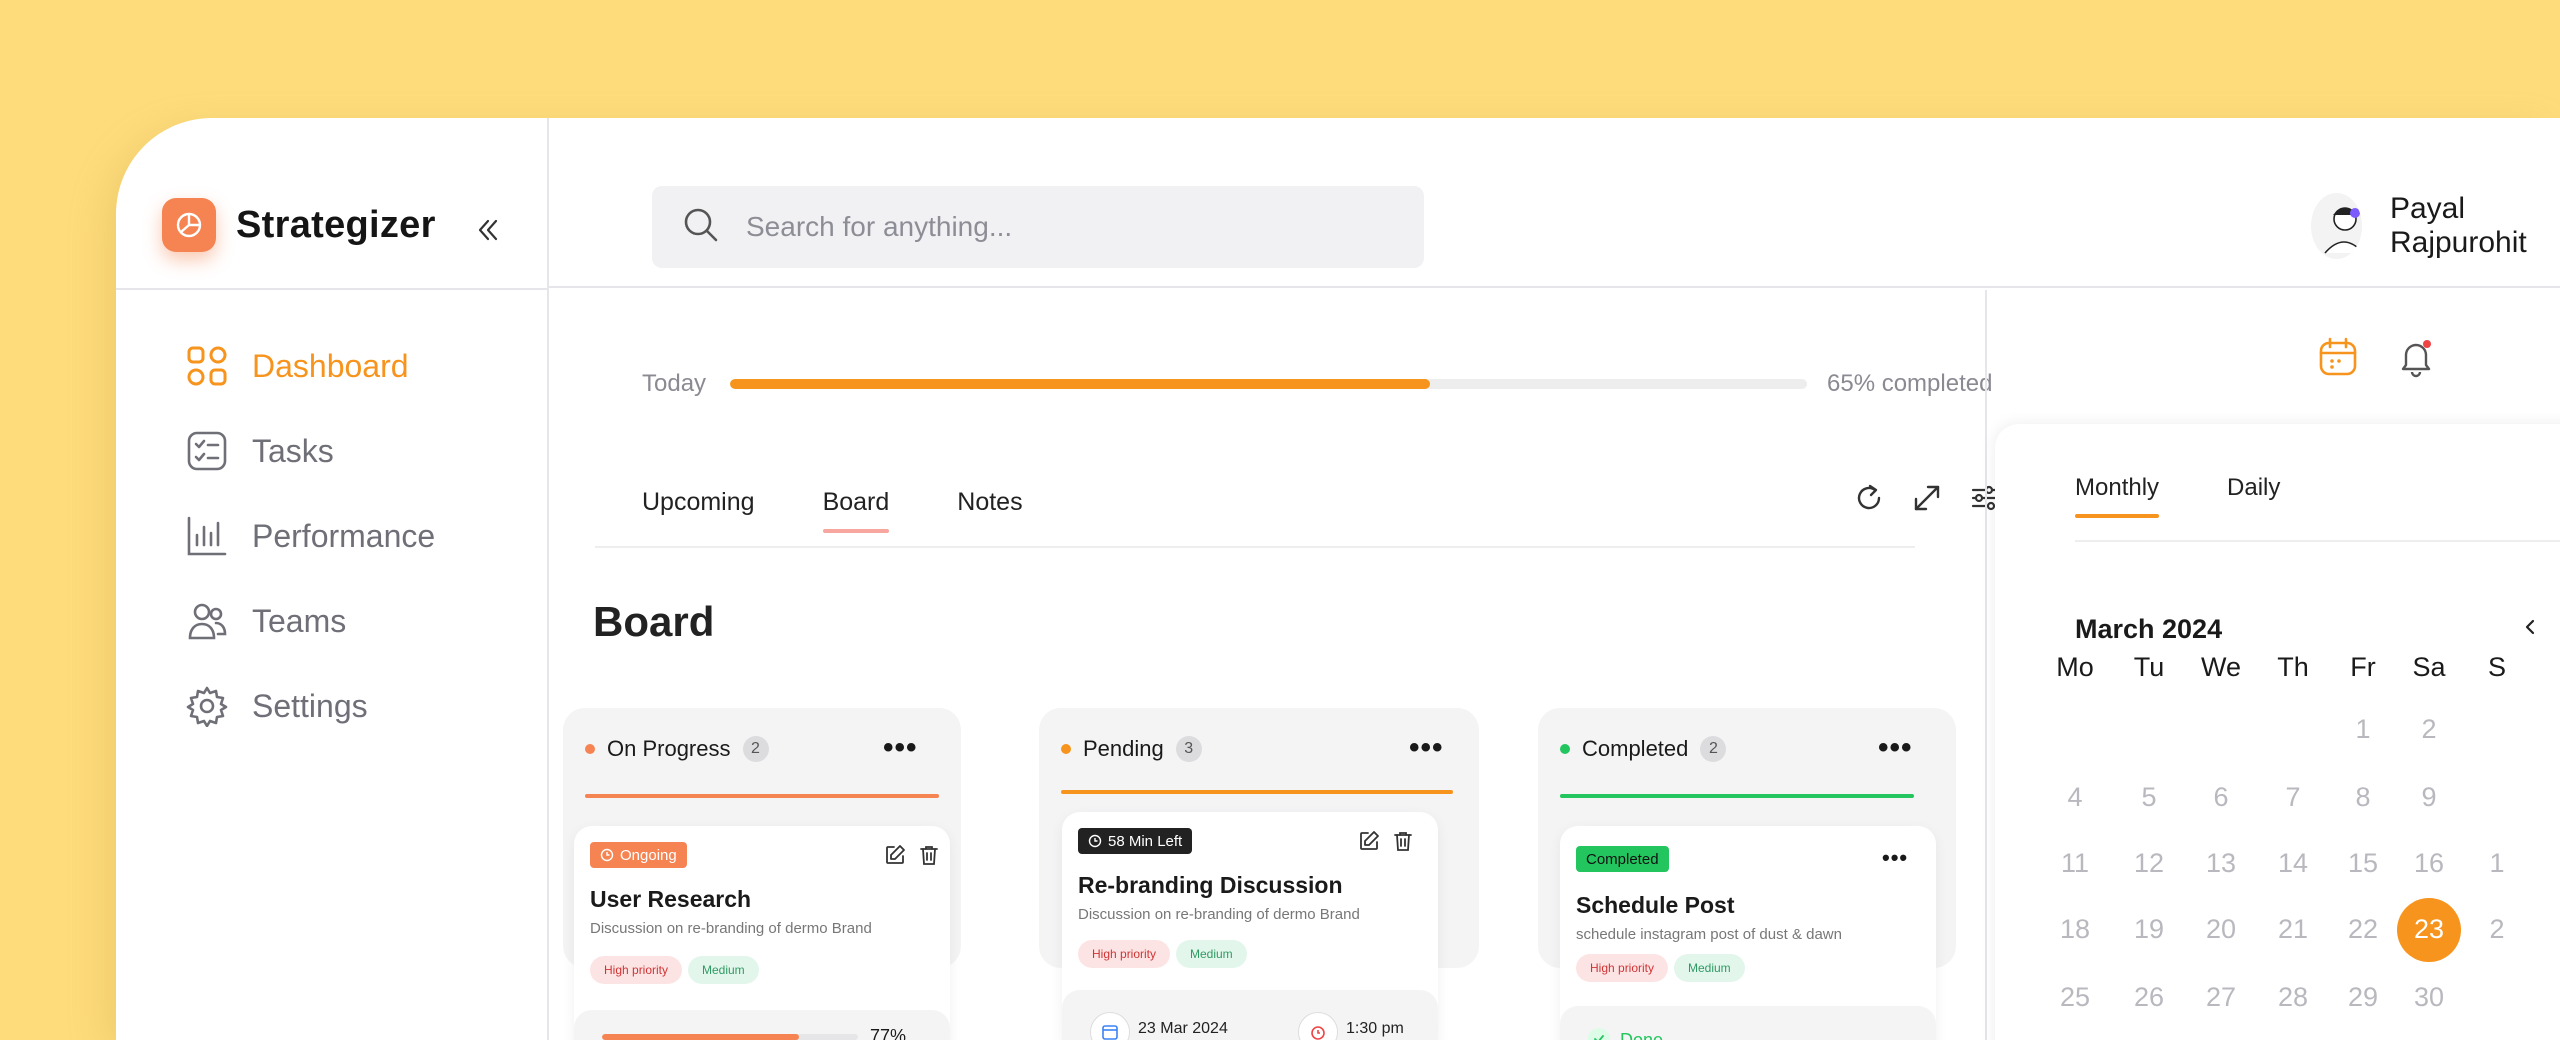 Image resolution: width=2560 pixels, height=1040 pixels. I want to click on calendar-day: 22, so click(2363, 929).